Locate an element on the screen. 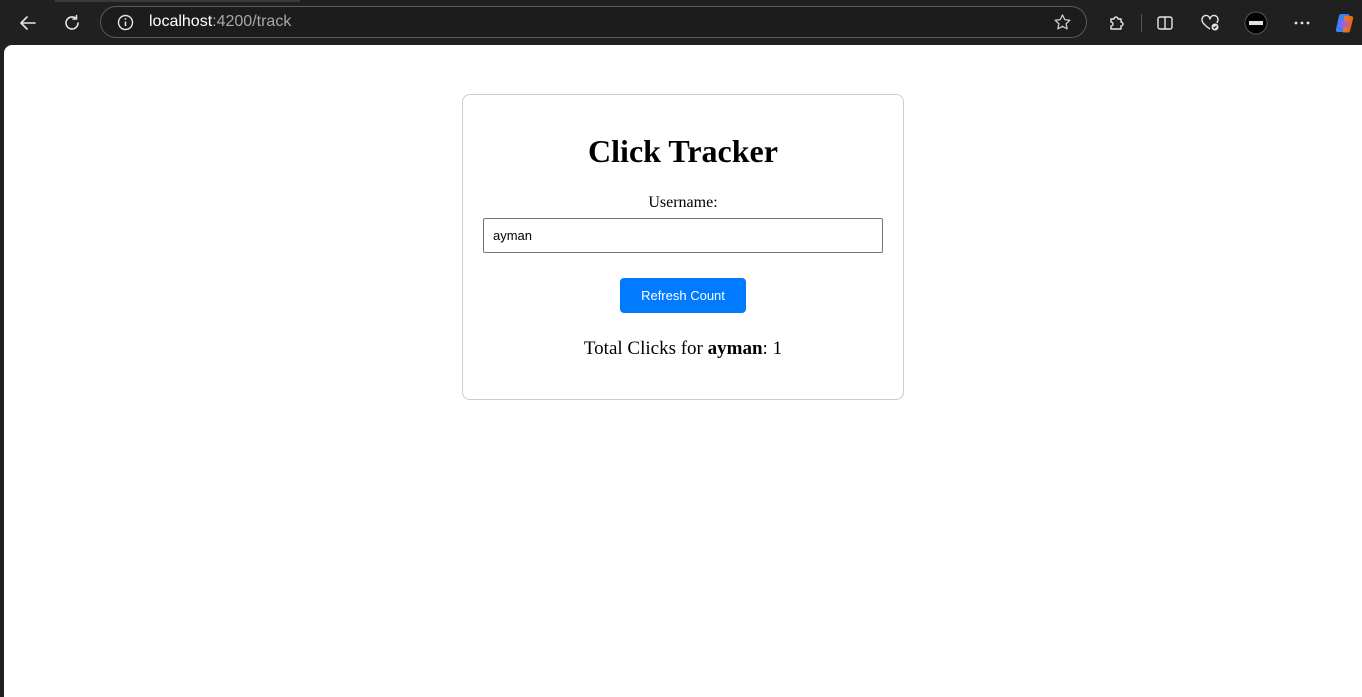 This screenshot has width=1362, height=697. health-button is located at coordinates (1210, 23).